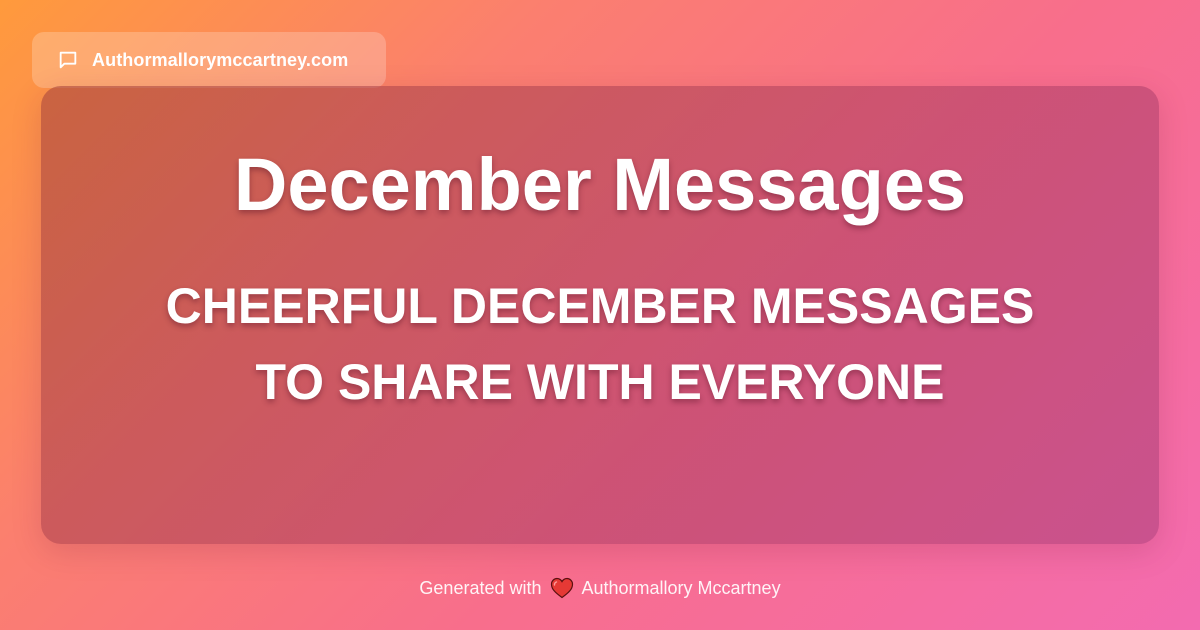 The image size is (1200, 630). What do you see at coordinates (562, 588) in the screenshot?
I see `heart-icon` at bounding box center [562, 588].